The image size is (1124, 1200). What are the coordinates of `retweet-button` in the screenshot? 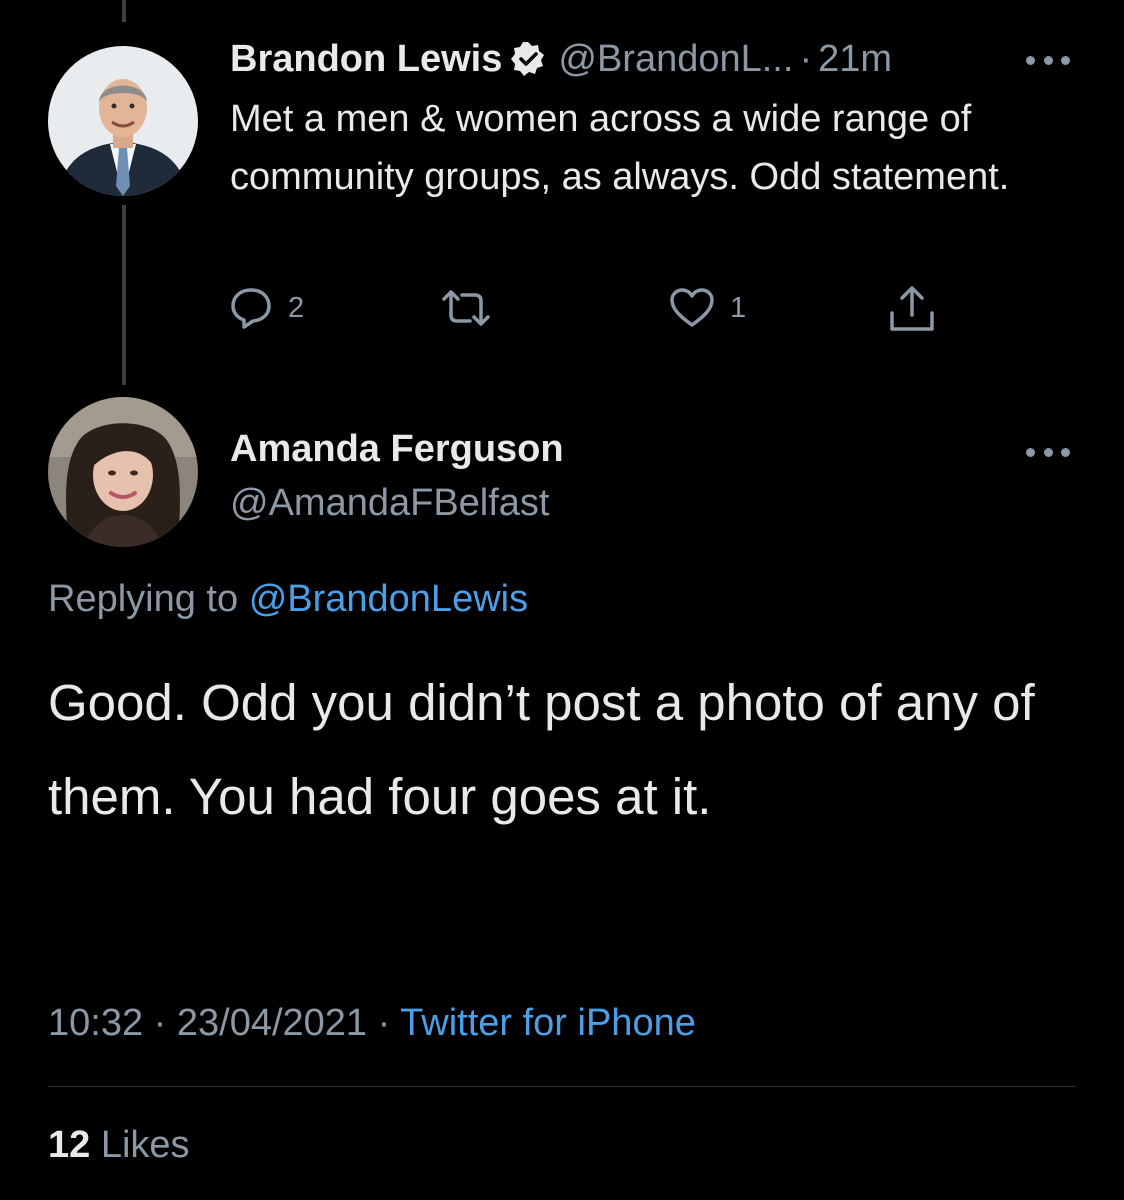 It's located at (473, 308).